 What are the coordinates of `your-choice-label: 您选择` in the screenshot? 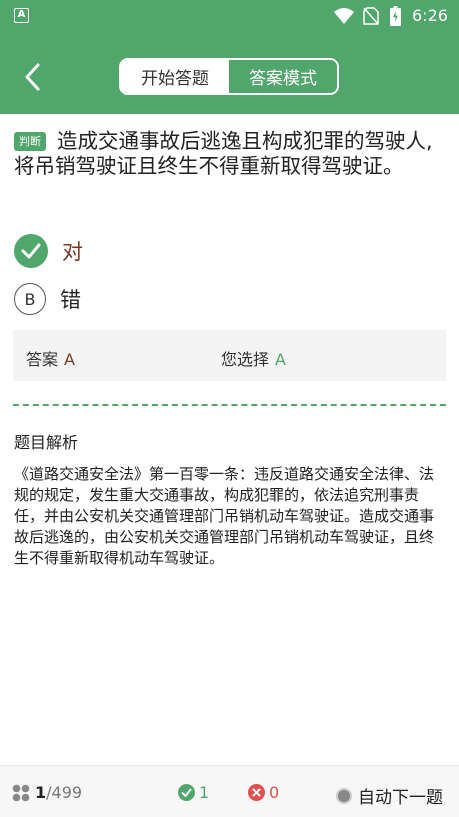 It's located at (245, 359).